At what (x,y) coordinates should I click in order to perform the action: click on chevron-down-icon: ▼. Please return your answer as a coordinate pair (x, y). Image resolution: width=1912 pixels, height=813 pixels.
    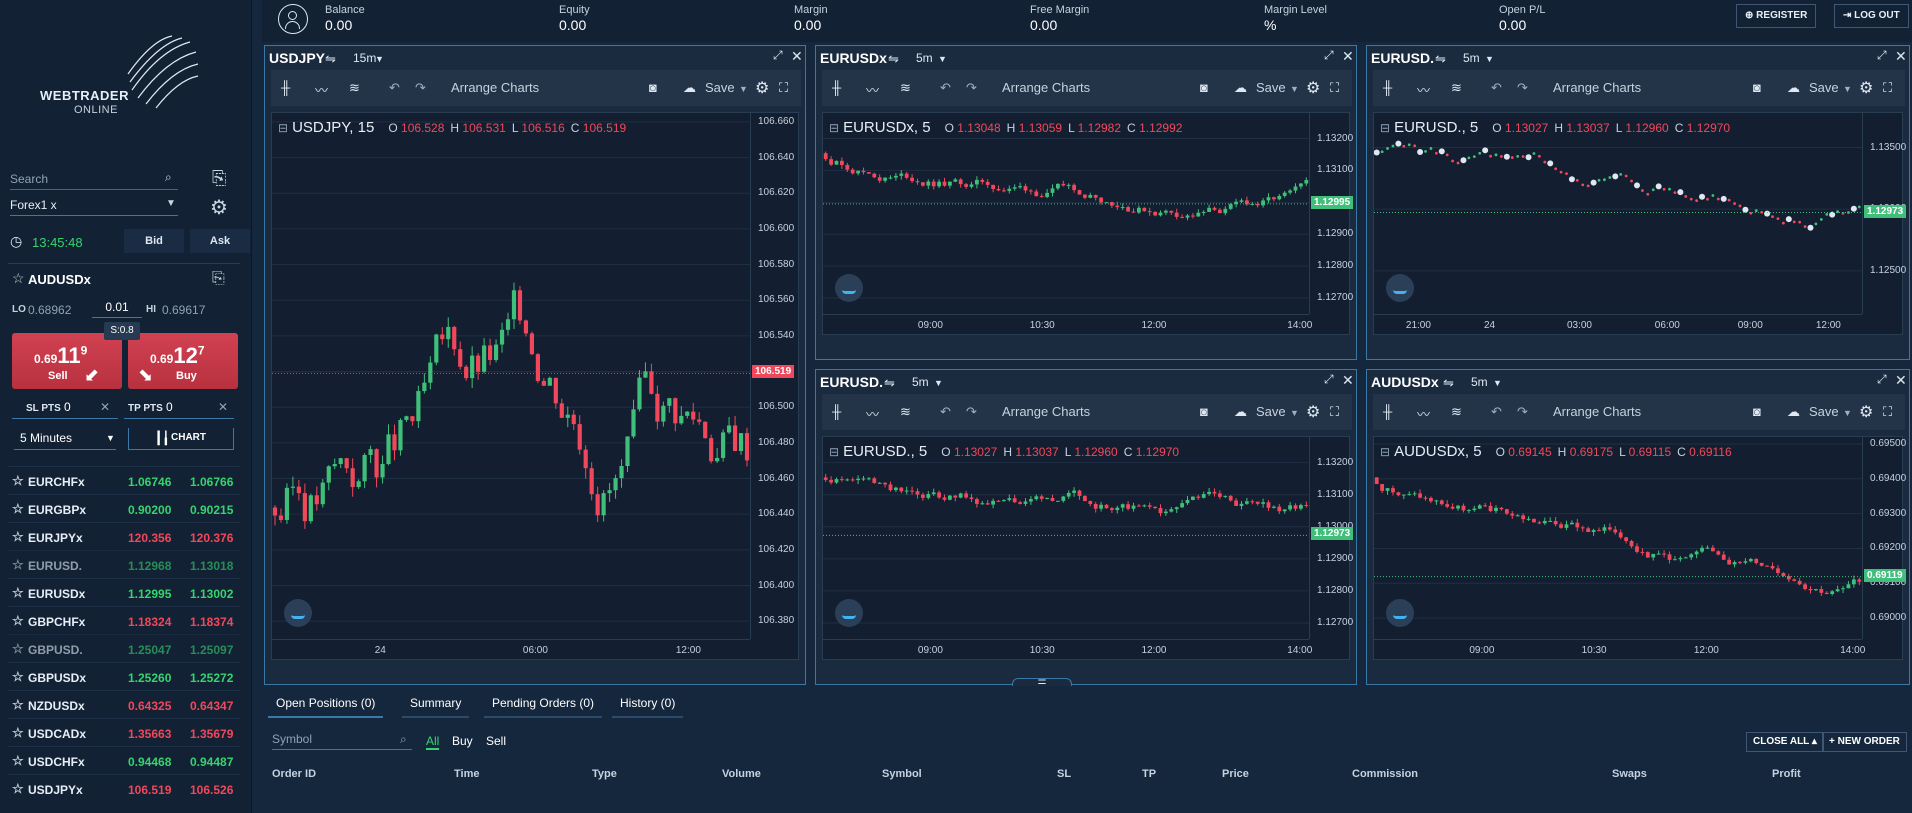
    Looking at the image, I should click on (171, 203).